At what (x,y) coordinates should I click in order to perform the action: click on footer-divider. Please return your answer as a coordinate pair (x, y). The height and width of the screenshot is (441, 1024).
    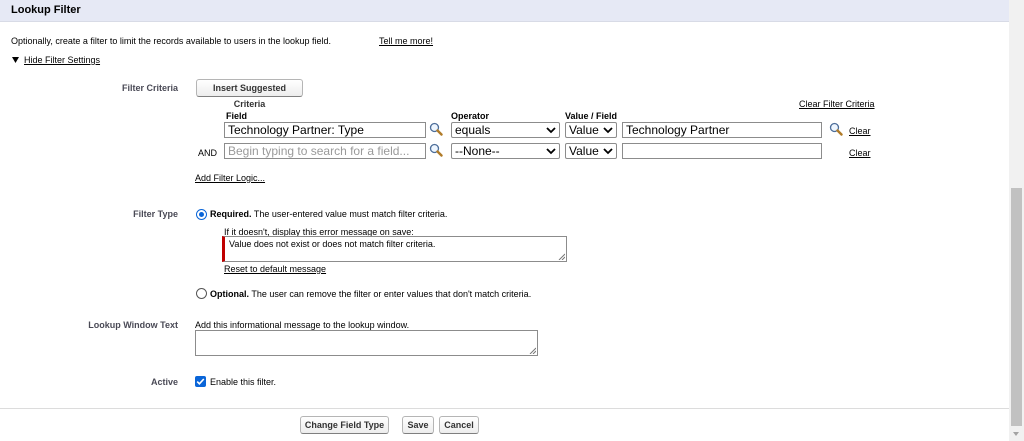
    Looking at the image, I should click on (504, 408).